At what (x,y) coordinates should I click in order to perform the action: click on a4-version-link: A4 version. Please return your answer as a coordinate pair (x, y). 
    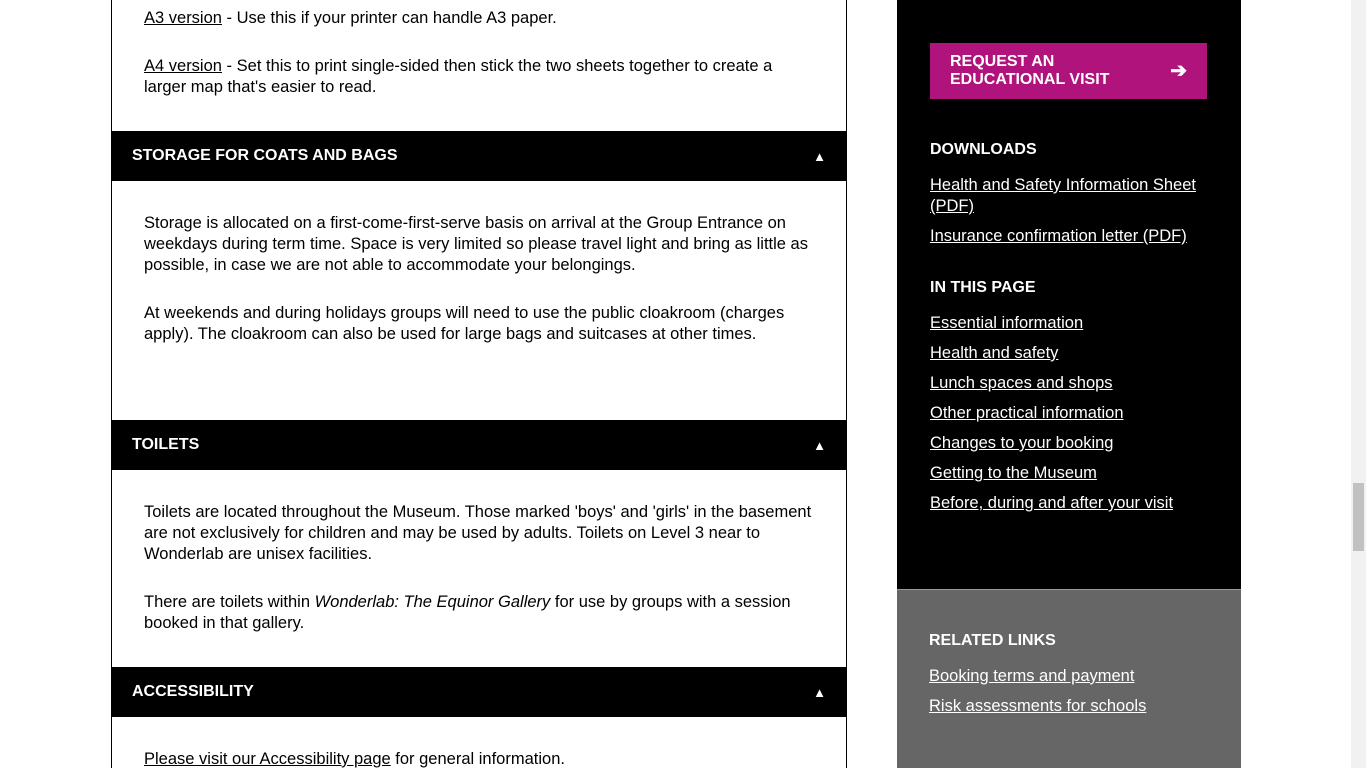
    Looking at the image, I should click on (183, 66).